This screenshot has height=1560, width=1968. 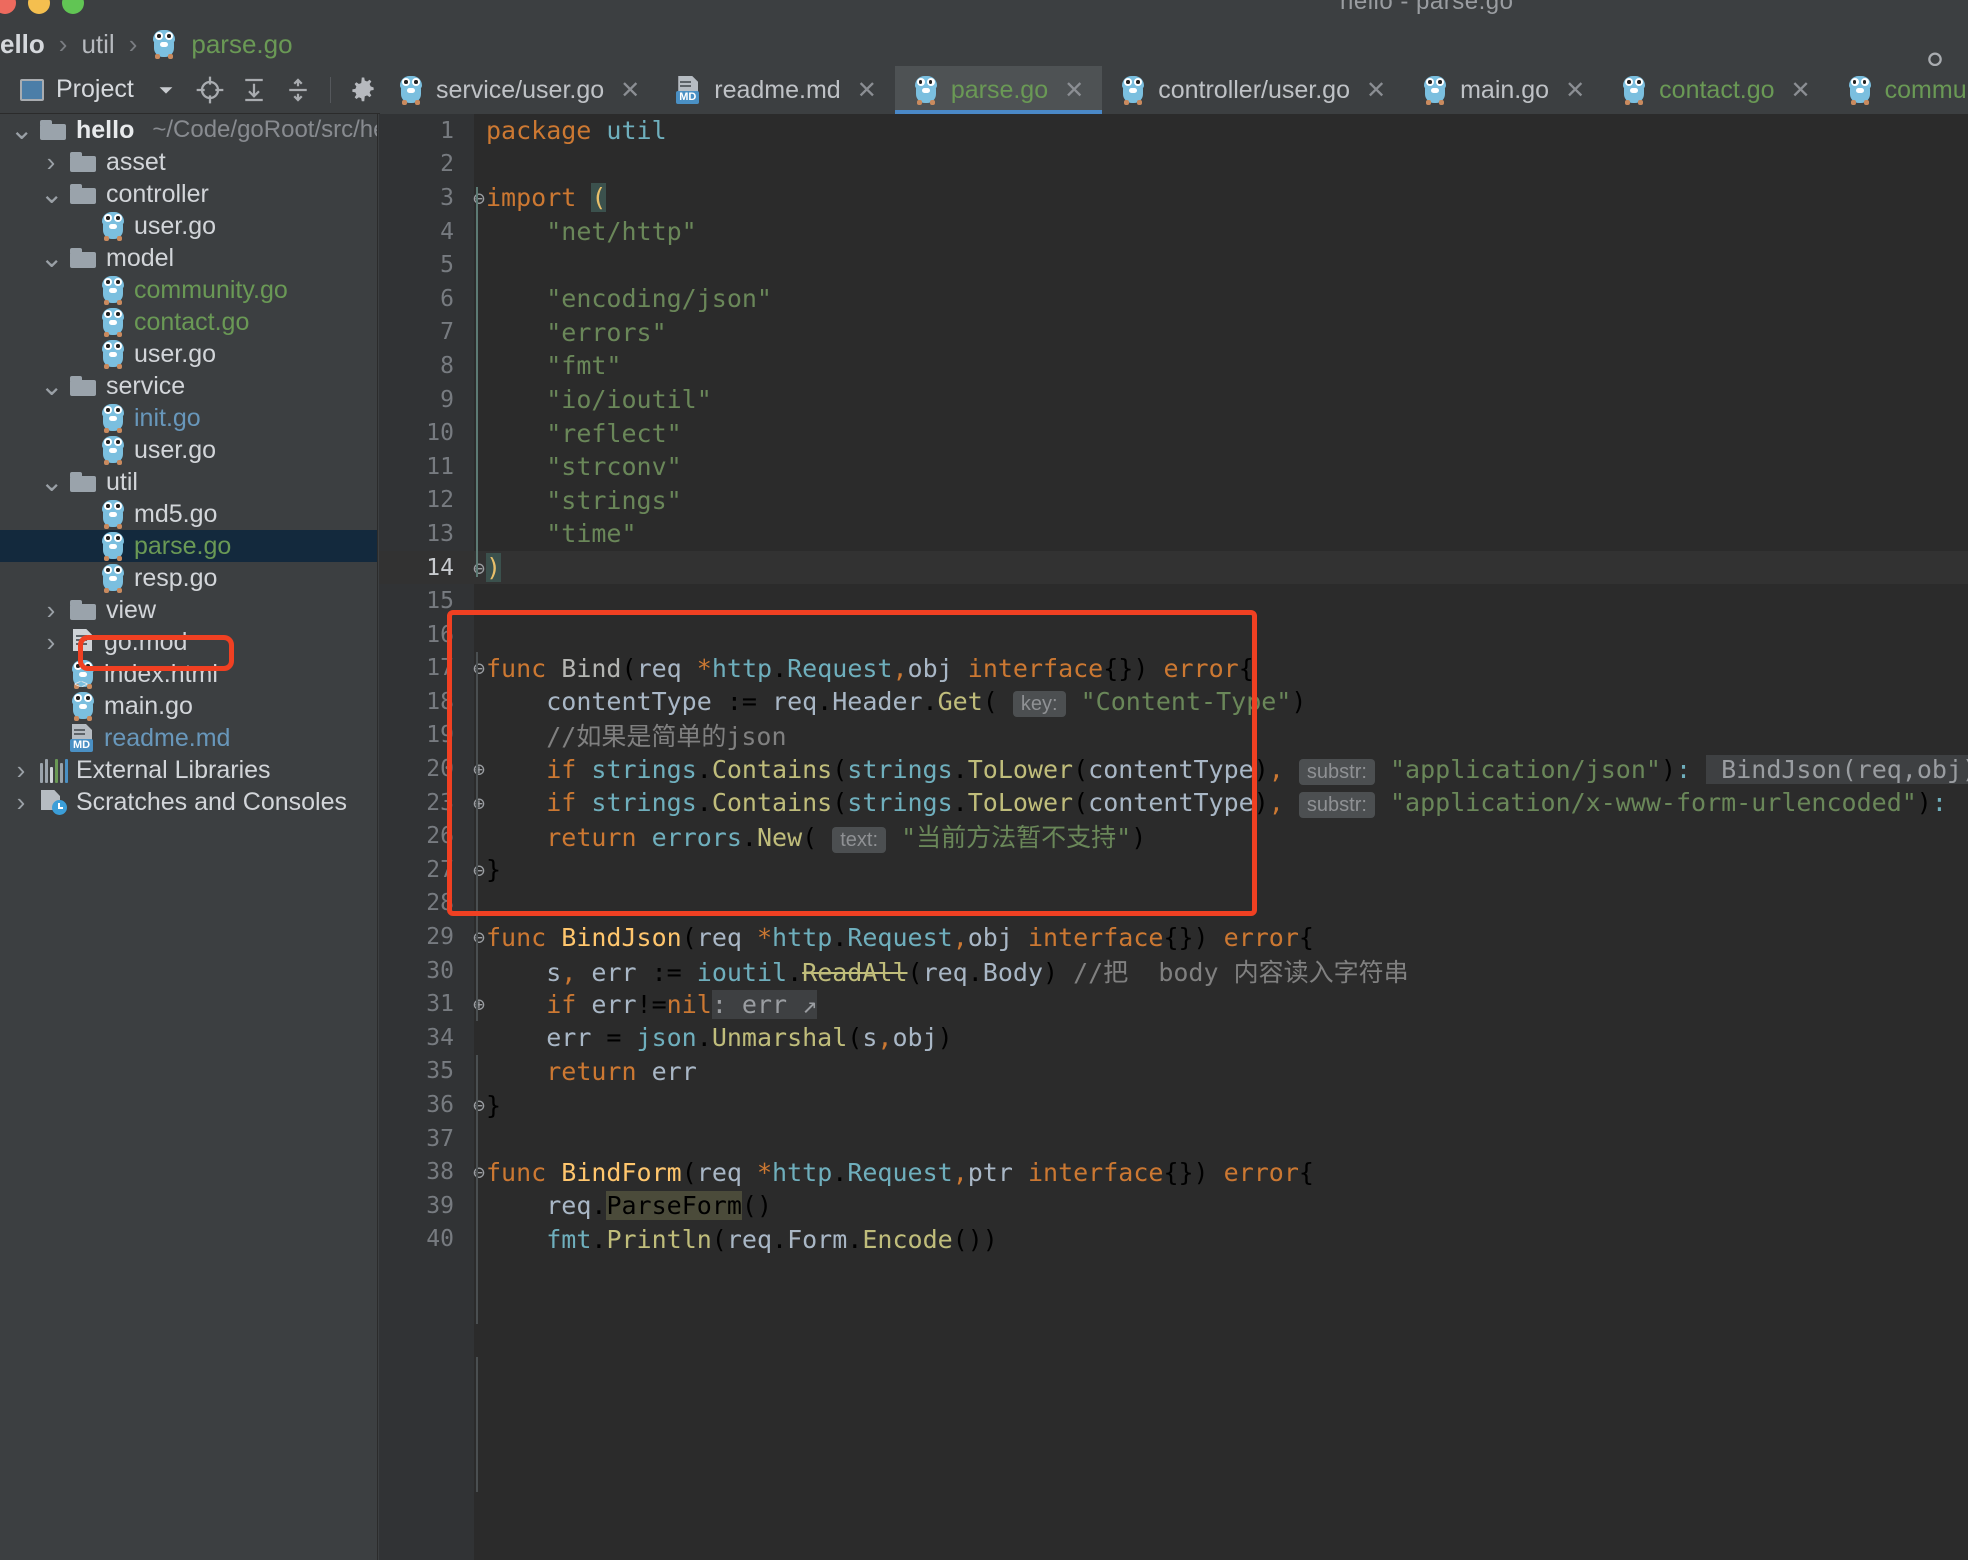 I want to click on code-line: 10 "reflect", so click(x=1173, y=433).